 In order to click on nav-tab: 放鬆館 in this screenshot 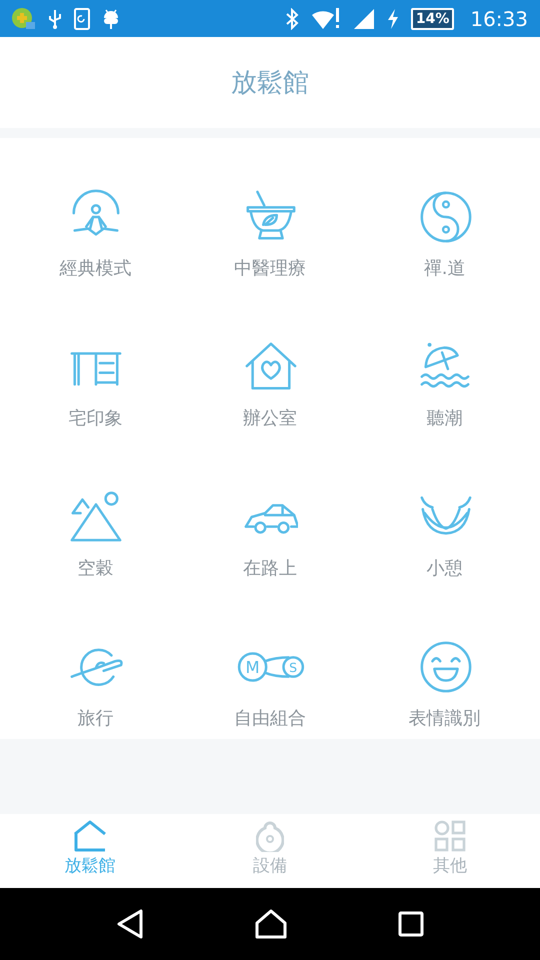, I will do `click(90, 851)`.